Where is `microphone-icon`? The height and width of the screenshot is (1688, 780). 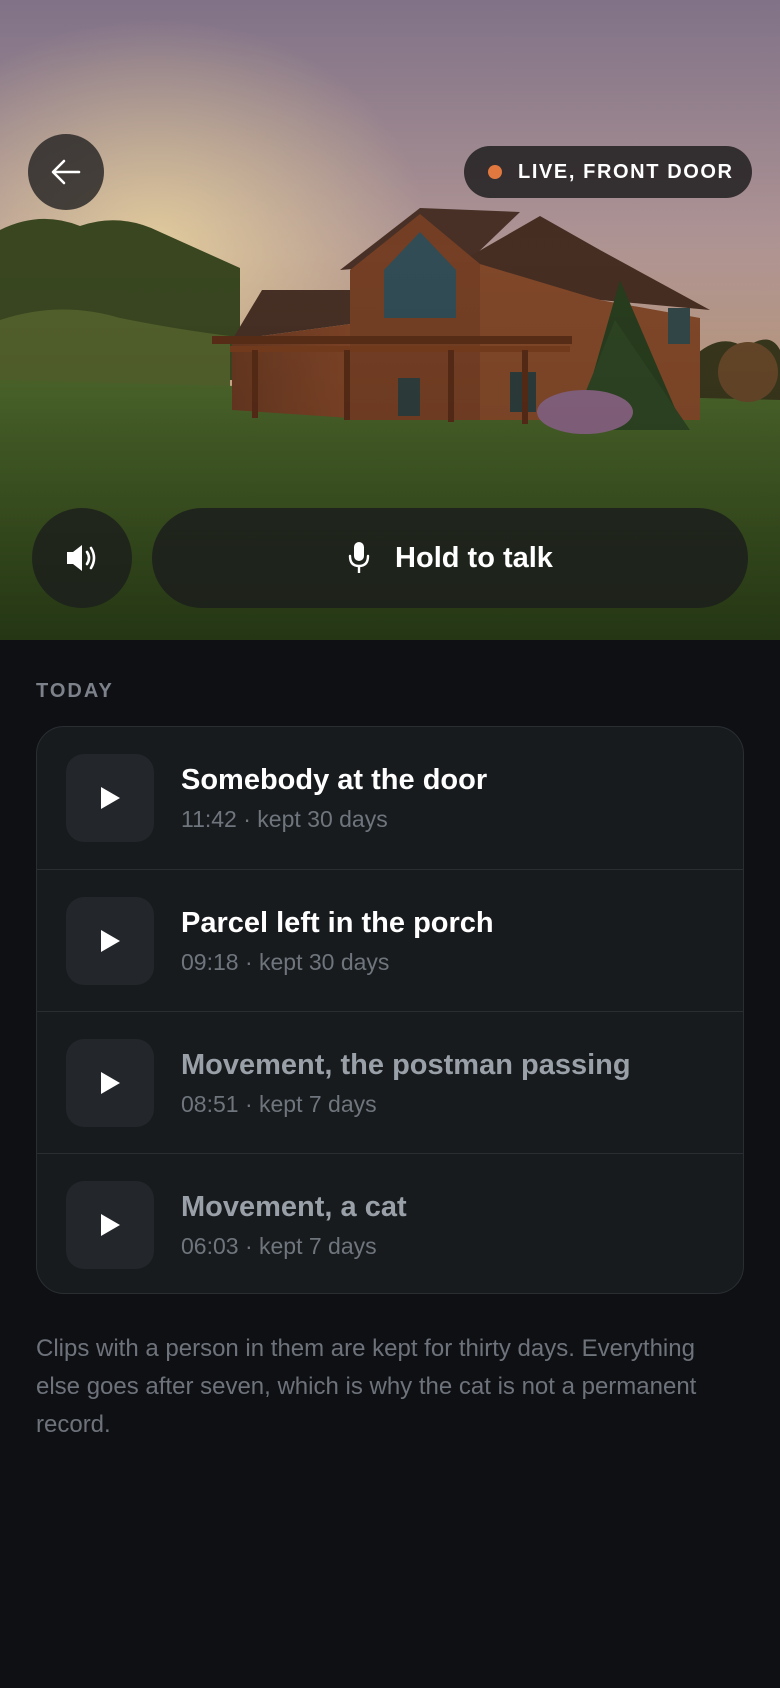
microphone-icon is located at coordinates (359, 557).